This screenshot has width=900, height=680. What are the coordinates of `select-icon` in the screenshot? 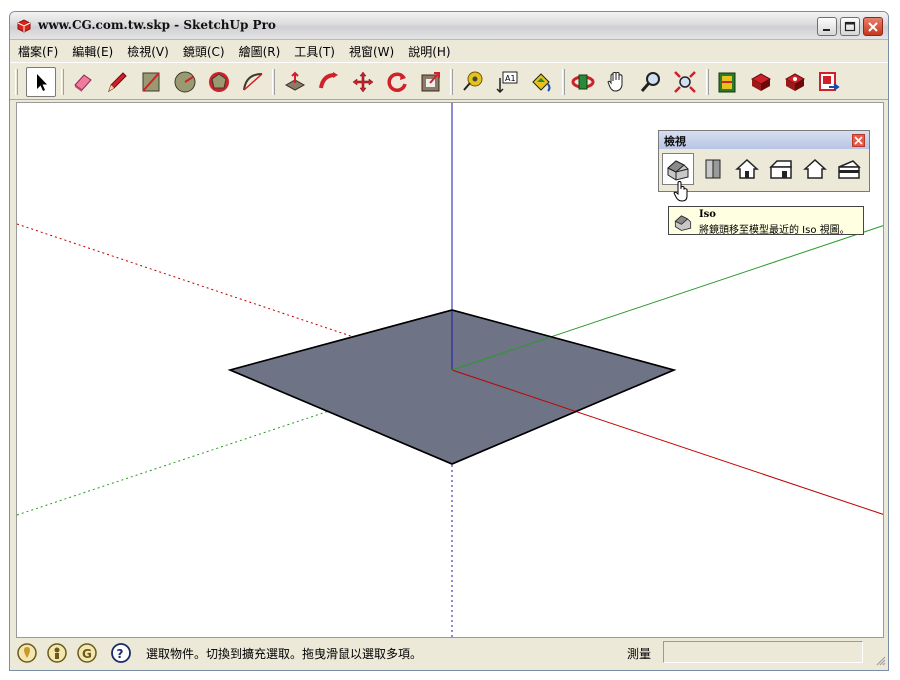 It's located at (42, 82).